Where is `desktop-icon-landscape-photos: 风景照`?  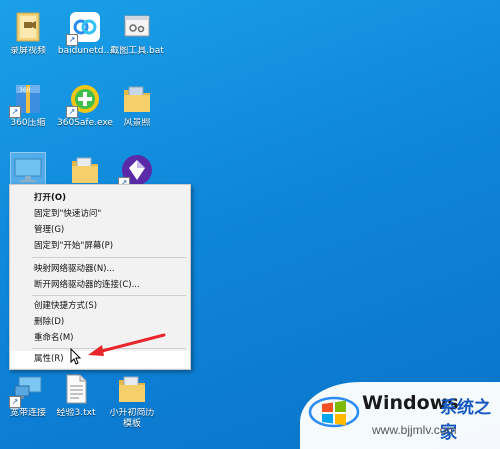 desktop-icon-landscape-photos: 风景照 is located at coordinates (137, 105).